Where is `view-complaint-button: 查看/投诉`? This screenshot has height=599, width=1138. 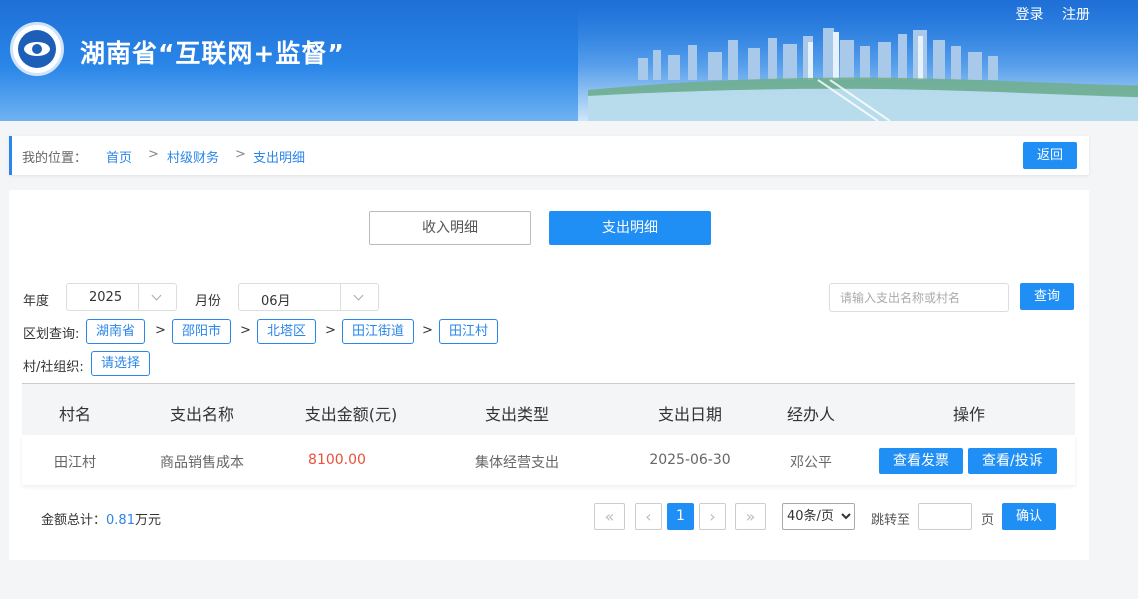
view-complaint-button: 查看/投诉 is located at coordinates (1012, 461).